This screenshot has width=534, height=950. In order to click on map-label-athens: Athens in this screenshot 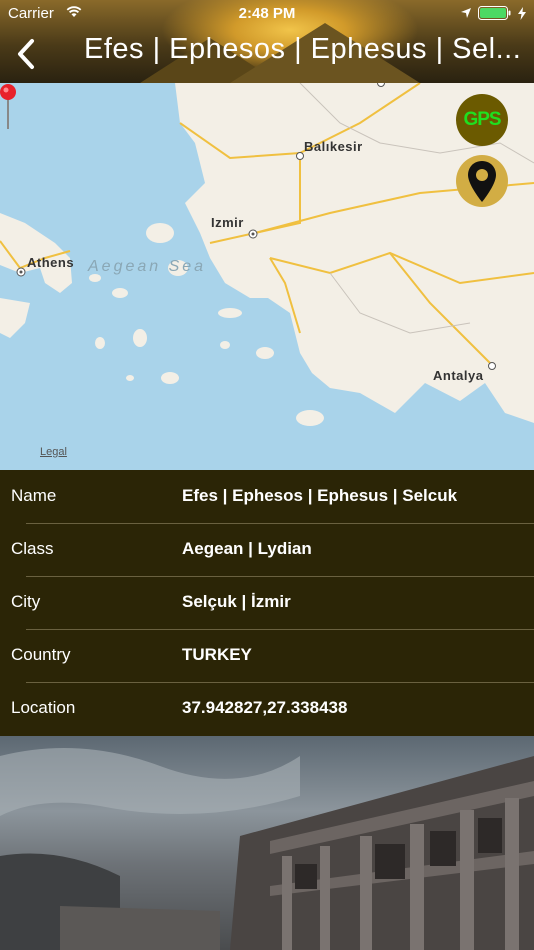, I will do `click(51, 262)`.